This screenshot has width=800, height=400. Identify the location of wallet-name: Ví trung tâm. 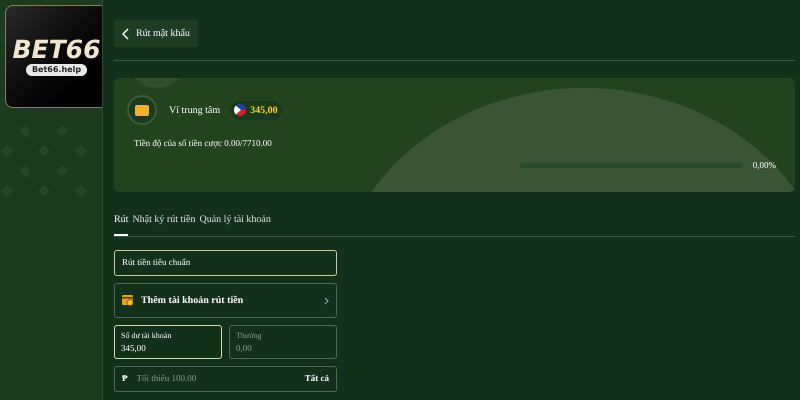
(194, 111).